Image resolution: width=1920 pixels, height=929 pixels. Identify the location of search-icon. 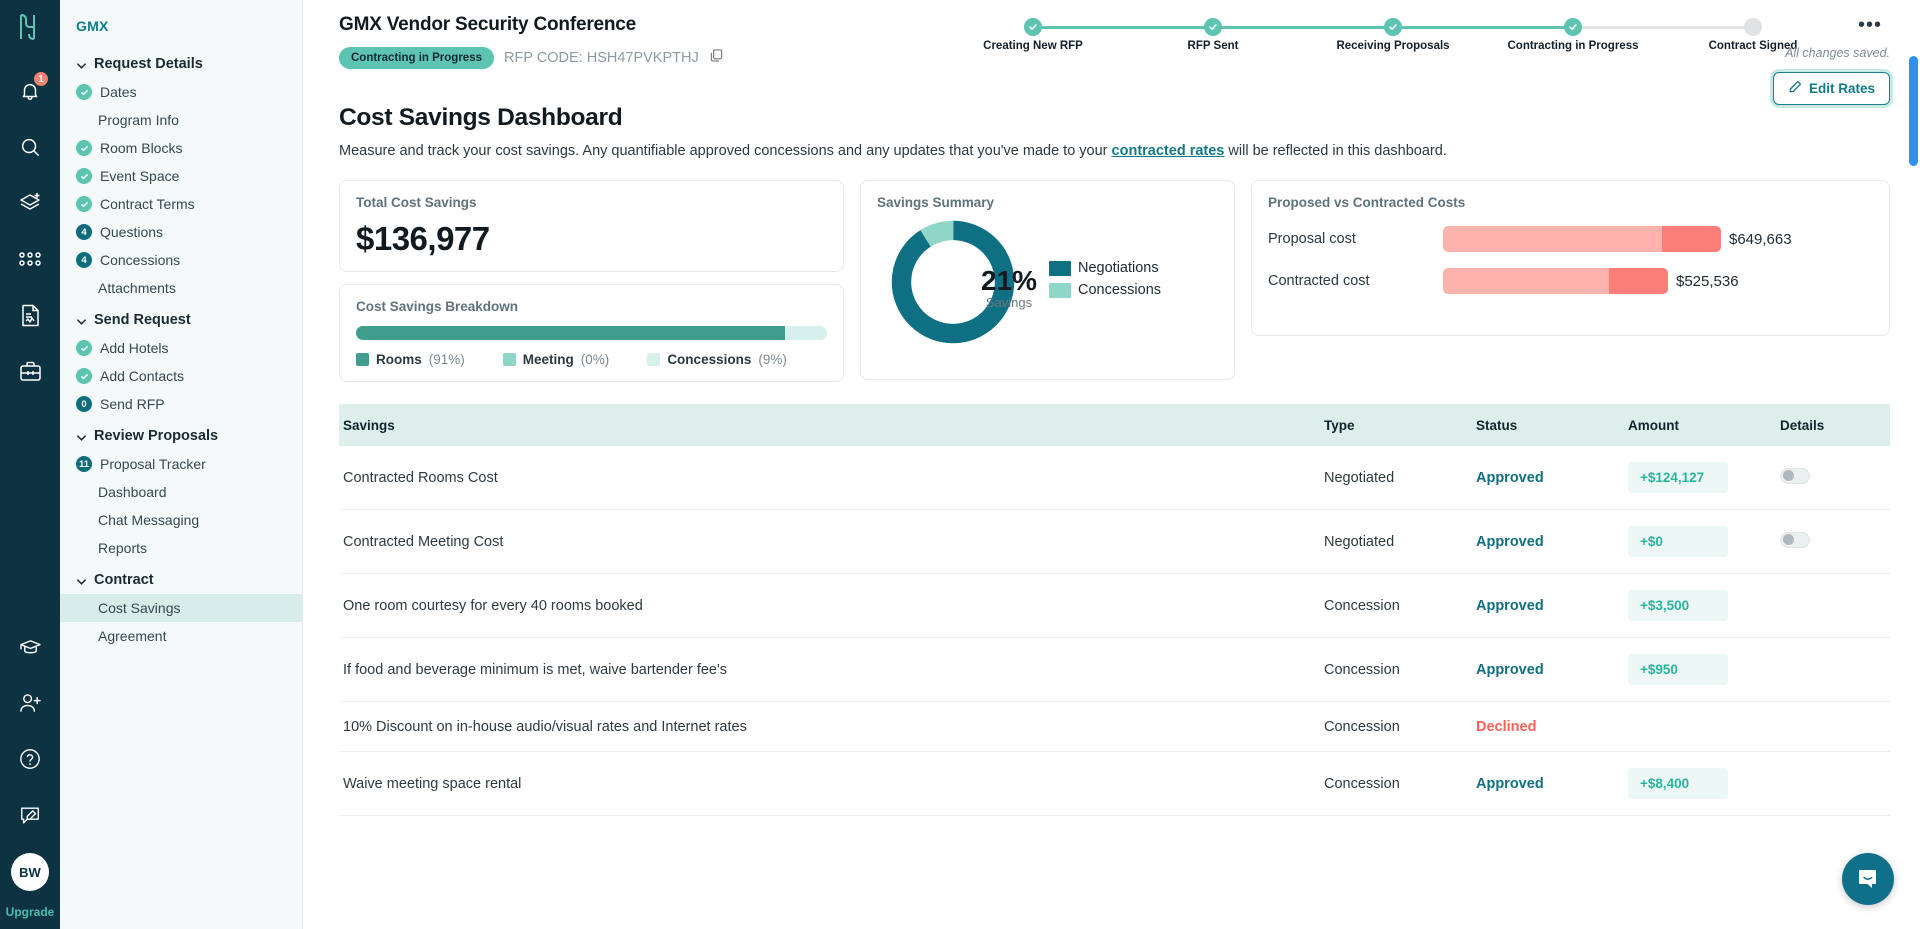
(30, 147).